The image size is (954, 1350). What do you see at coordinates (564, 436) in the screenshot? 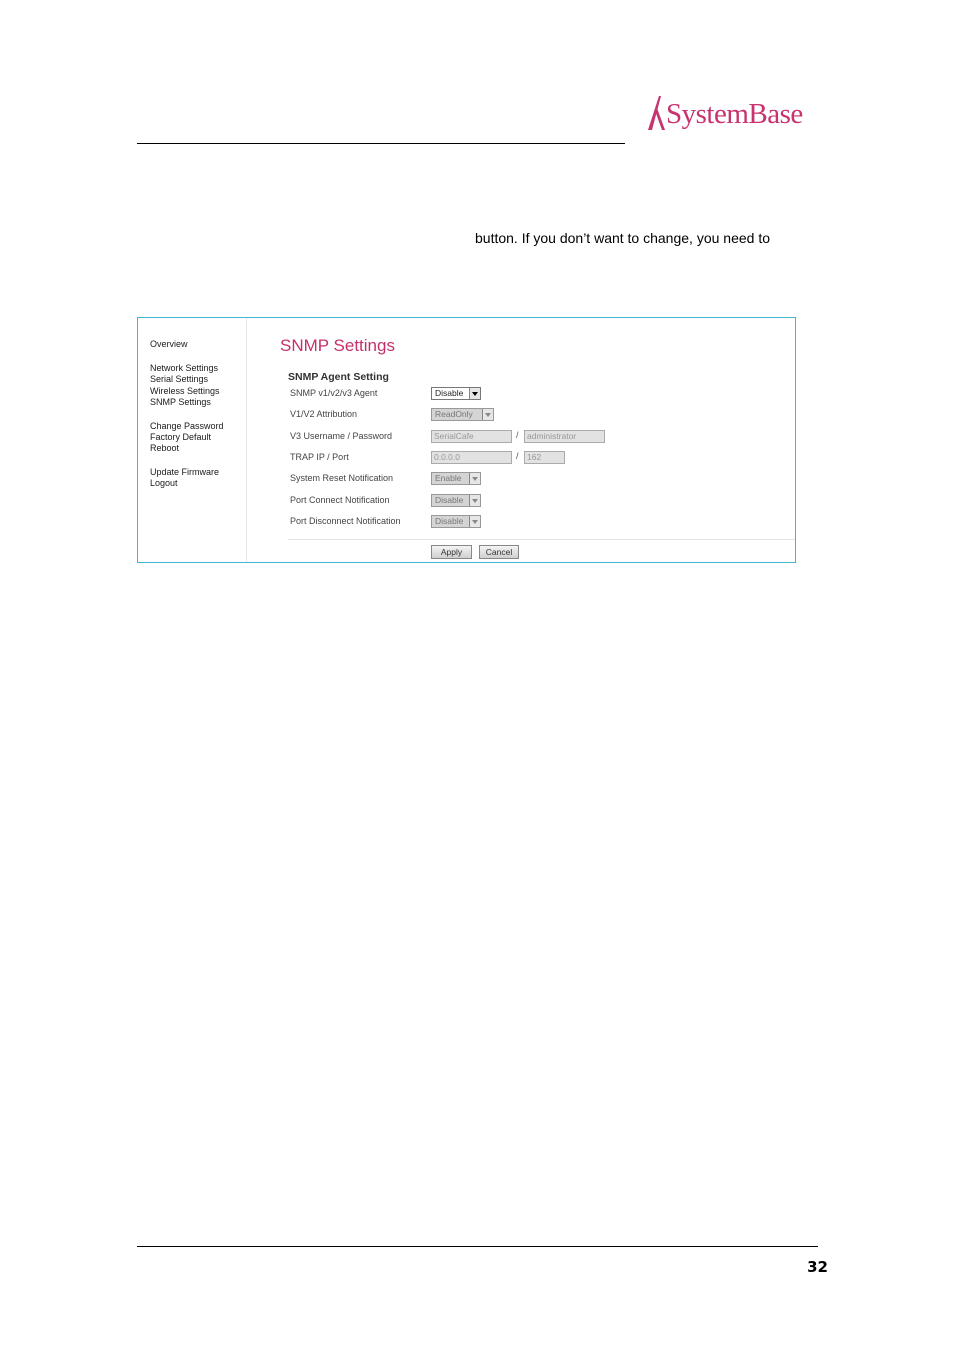
I see `v3-password-input: administrator` at bounding box center [564, 436].